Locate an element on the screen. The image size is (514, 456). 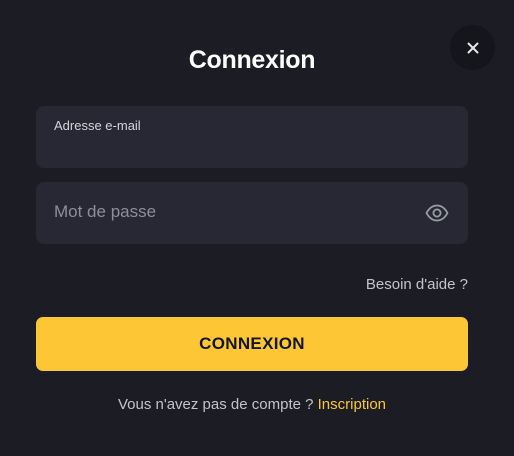
signup-prompt: Vous n'avez pas de compte ? Inscription is located at coordinates (252, 405).